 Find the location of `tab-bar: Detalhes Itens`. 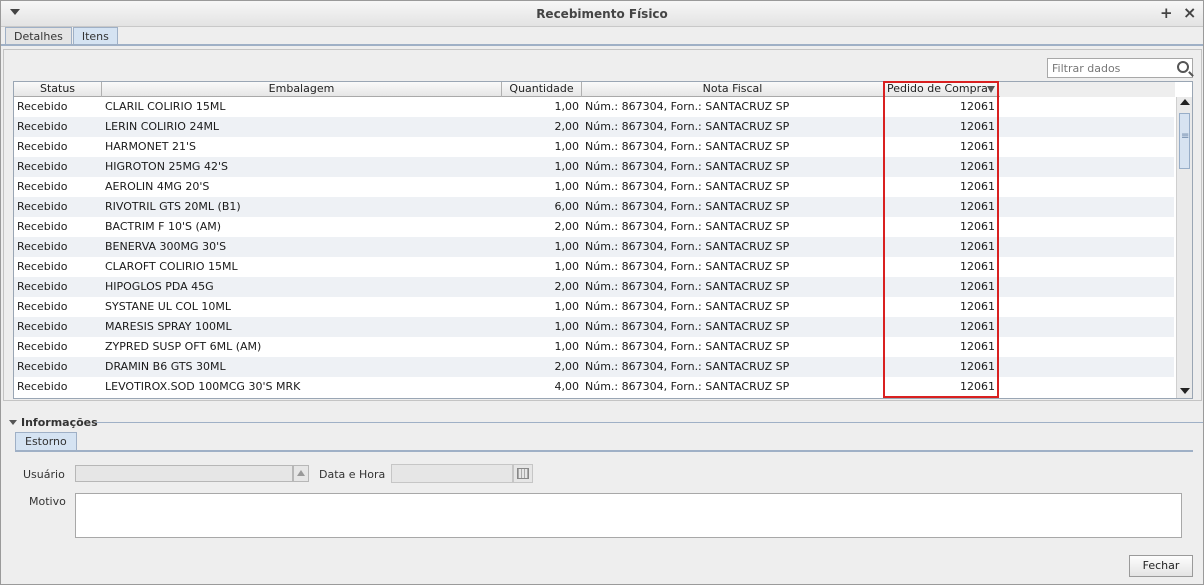

tab-bar: Detalhes Itens is located at coordinates (62, 36).